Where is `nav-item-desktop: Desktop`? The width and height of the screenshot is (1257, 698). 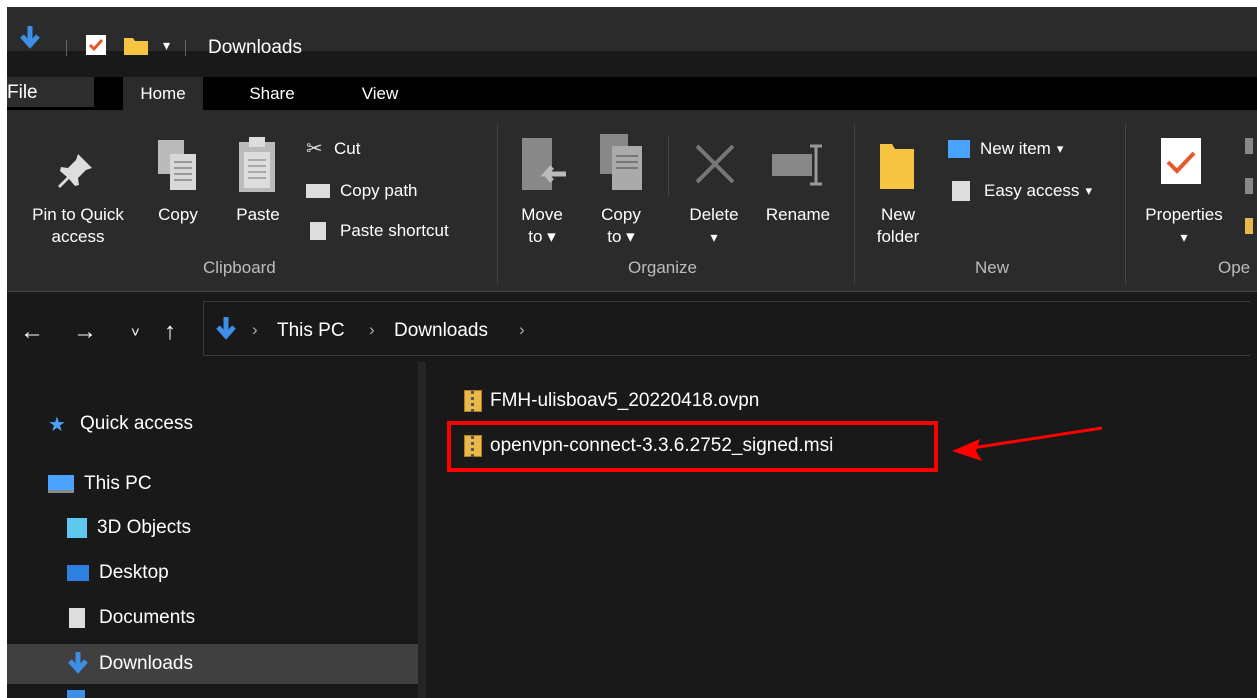
nav-item-desktop: Desktop is located at coordinates (118, 573).